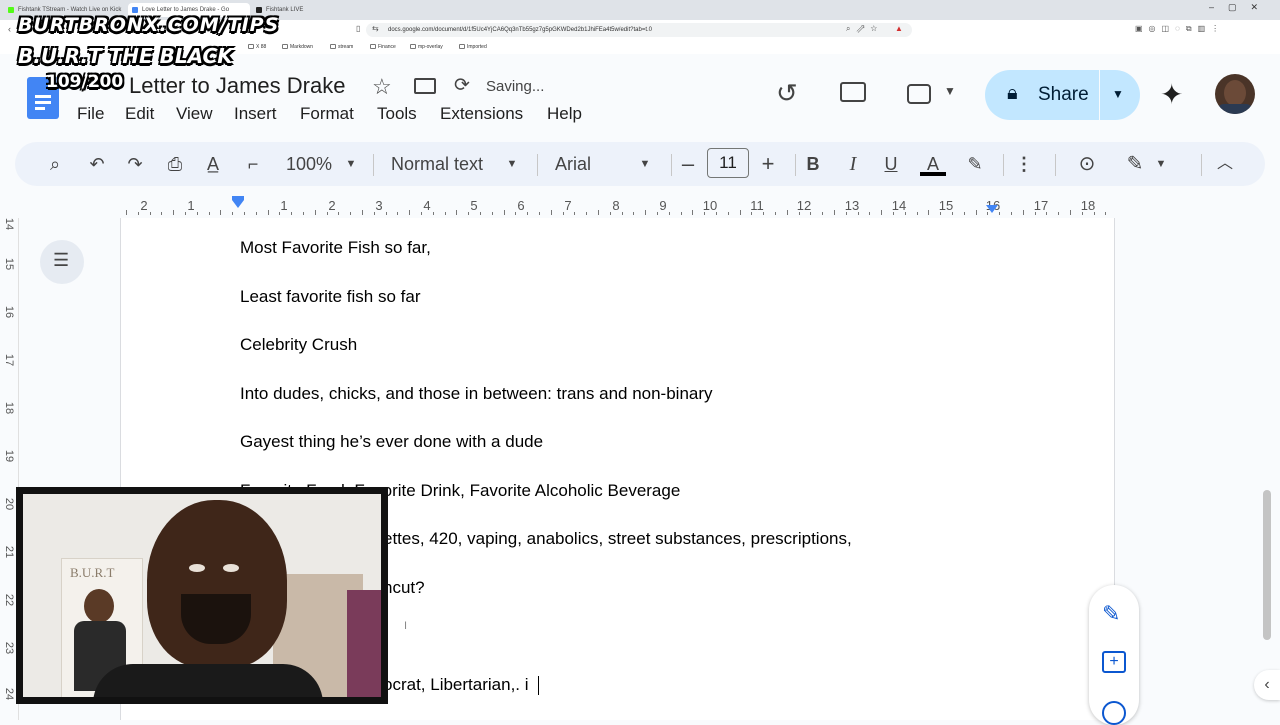 The width and height of the screenshot is (1280, 725). Describe the element at coordinates (335, 248) in the screenshot. I see `document-paragraph: Most Favorite Fish so far,` at that location.